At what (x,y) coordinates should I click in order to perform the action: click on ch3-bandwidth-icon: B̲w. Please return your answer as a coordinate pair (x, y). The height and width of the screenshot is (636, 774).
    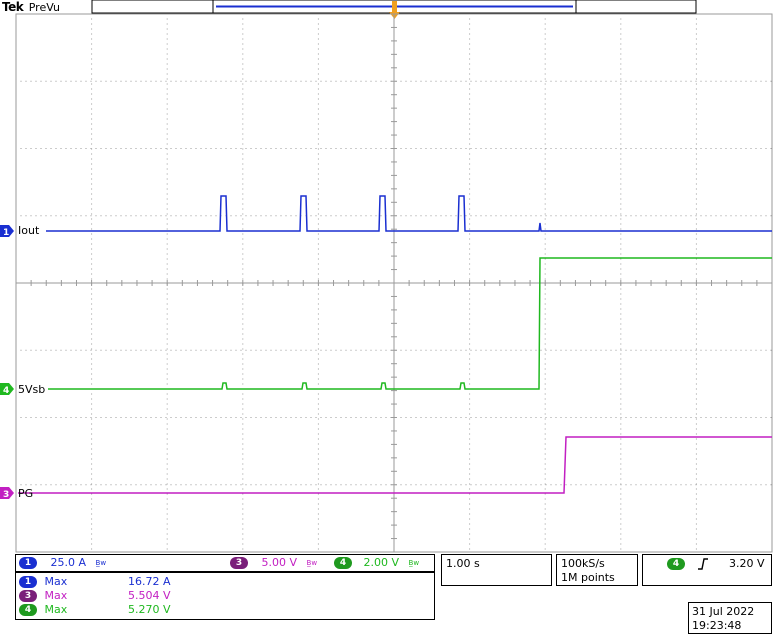
    Looking at the image, I should click on (312, 563).